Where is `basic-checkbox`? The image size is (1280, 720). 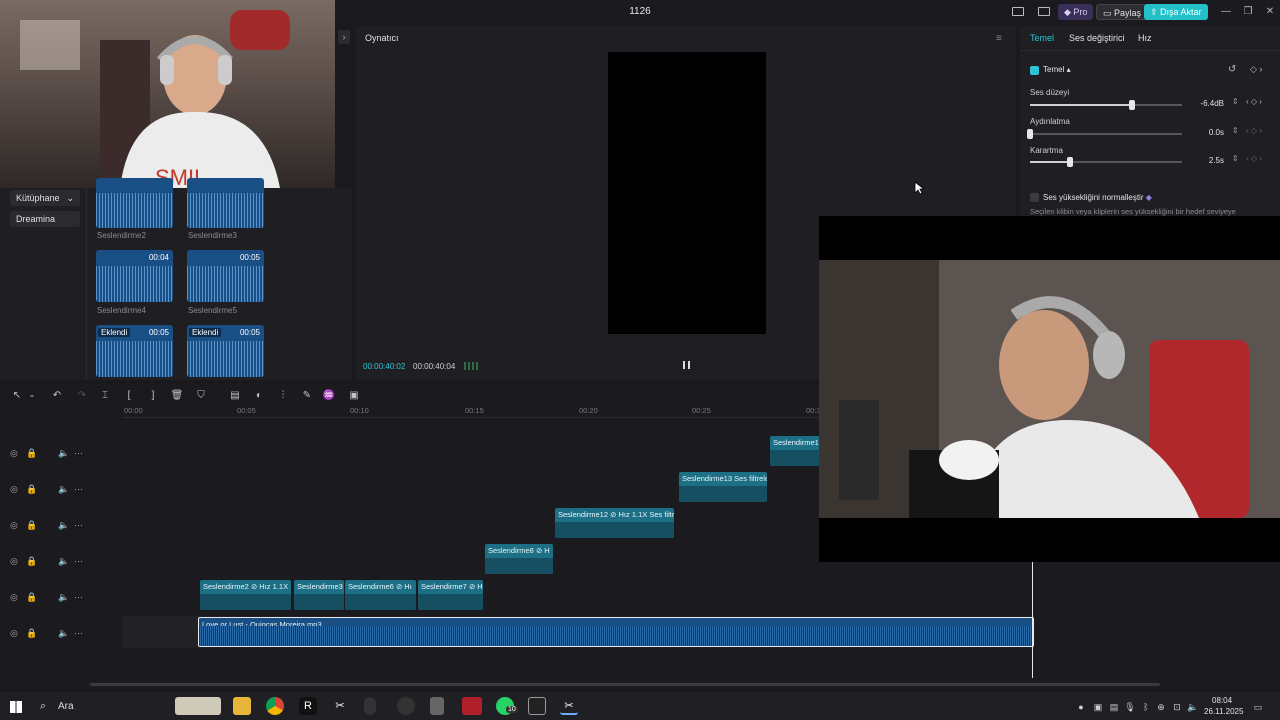
basic-checkbox is located at coordinates (1034, 70).